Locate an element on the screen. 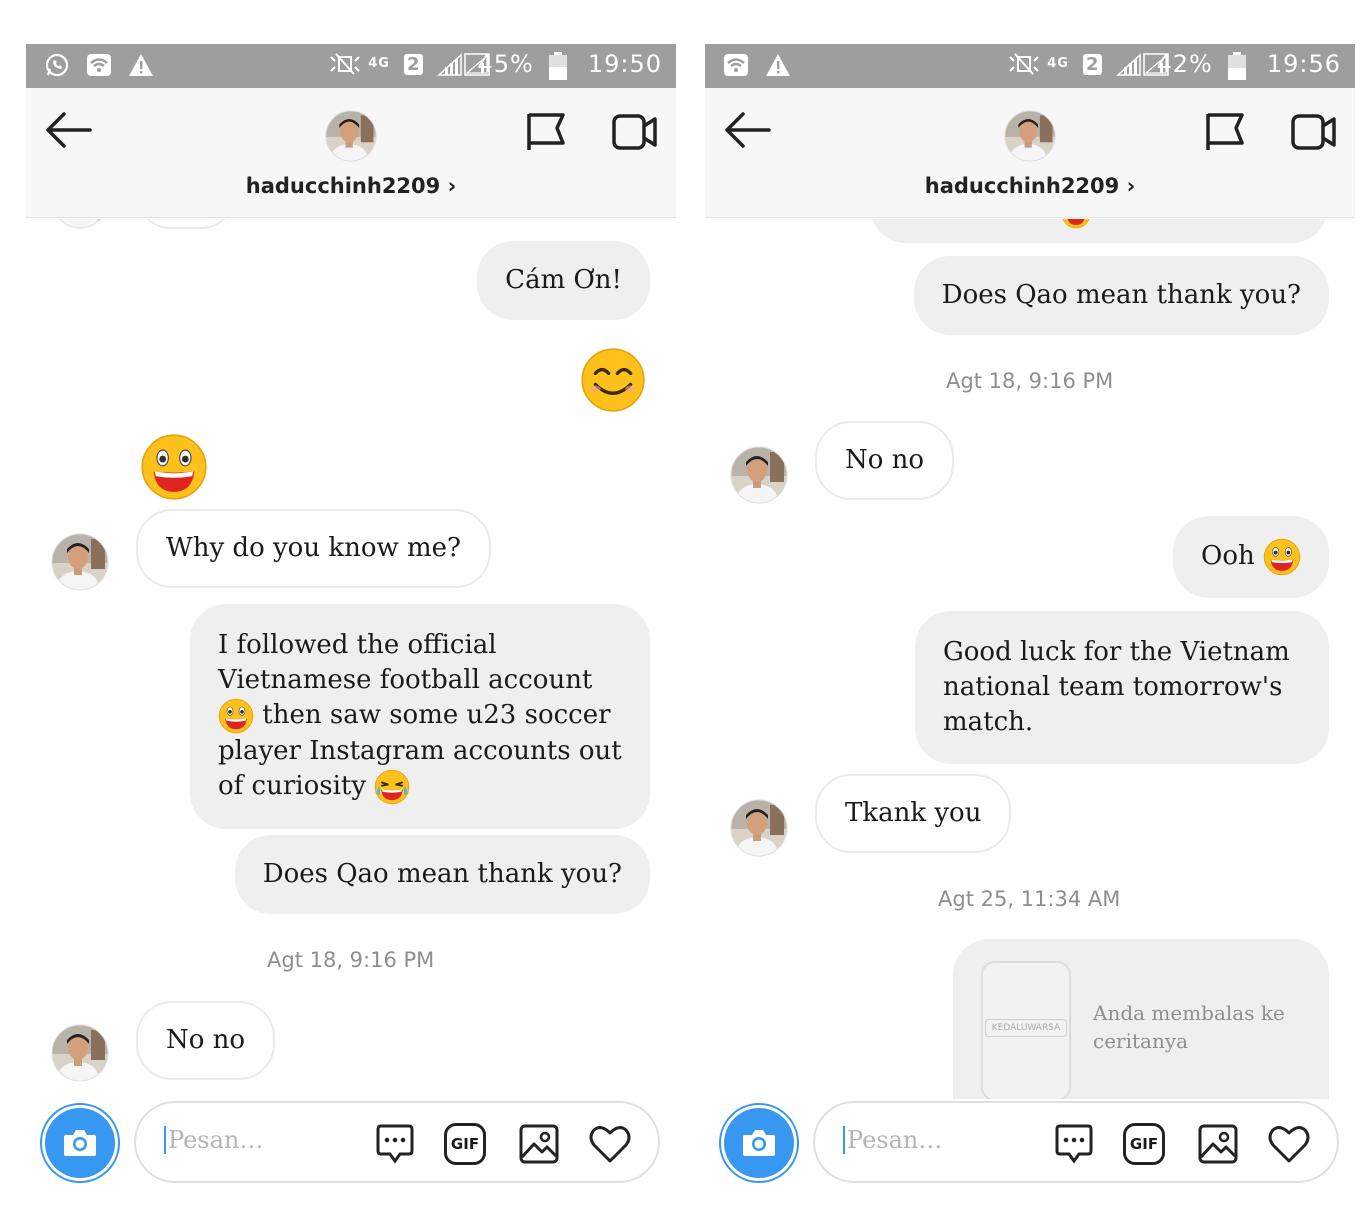 This screenshot has height=1226, width=1372. battery-percent: 45% is located at coordinates (505, 64).